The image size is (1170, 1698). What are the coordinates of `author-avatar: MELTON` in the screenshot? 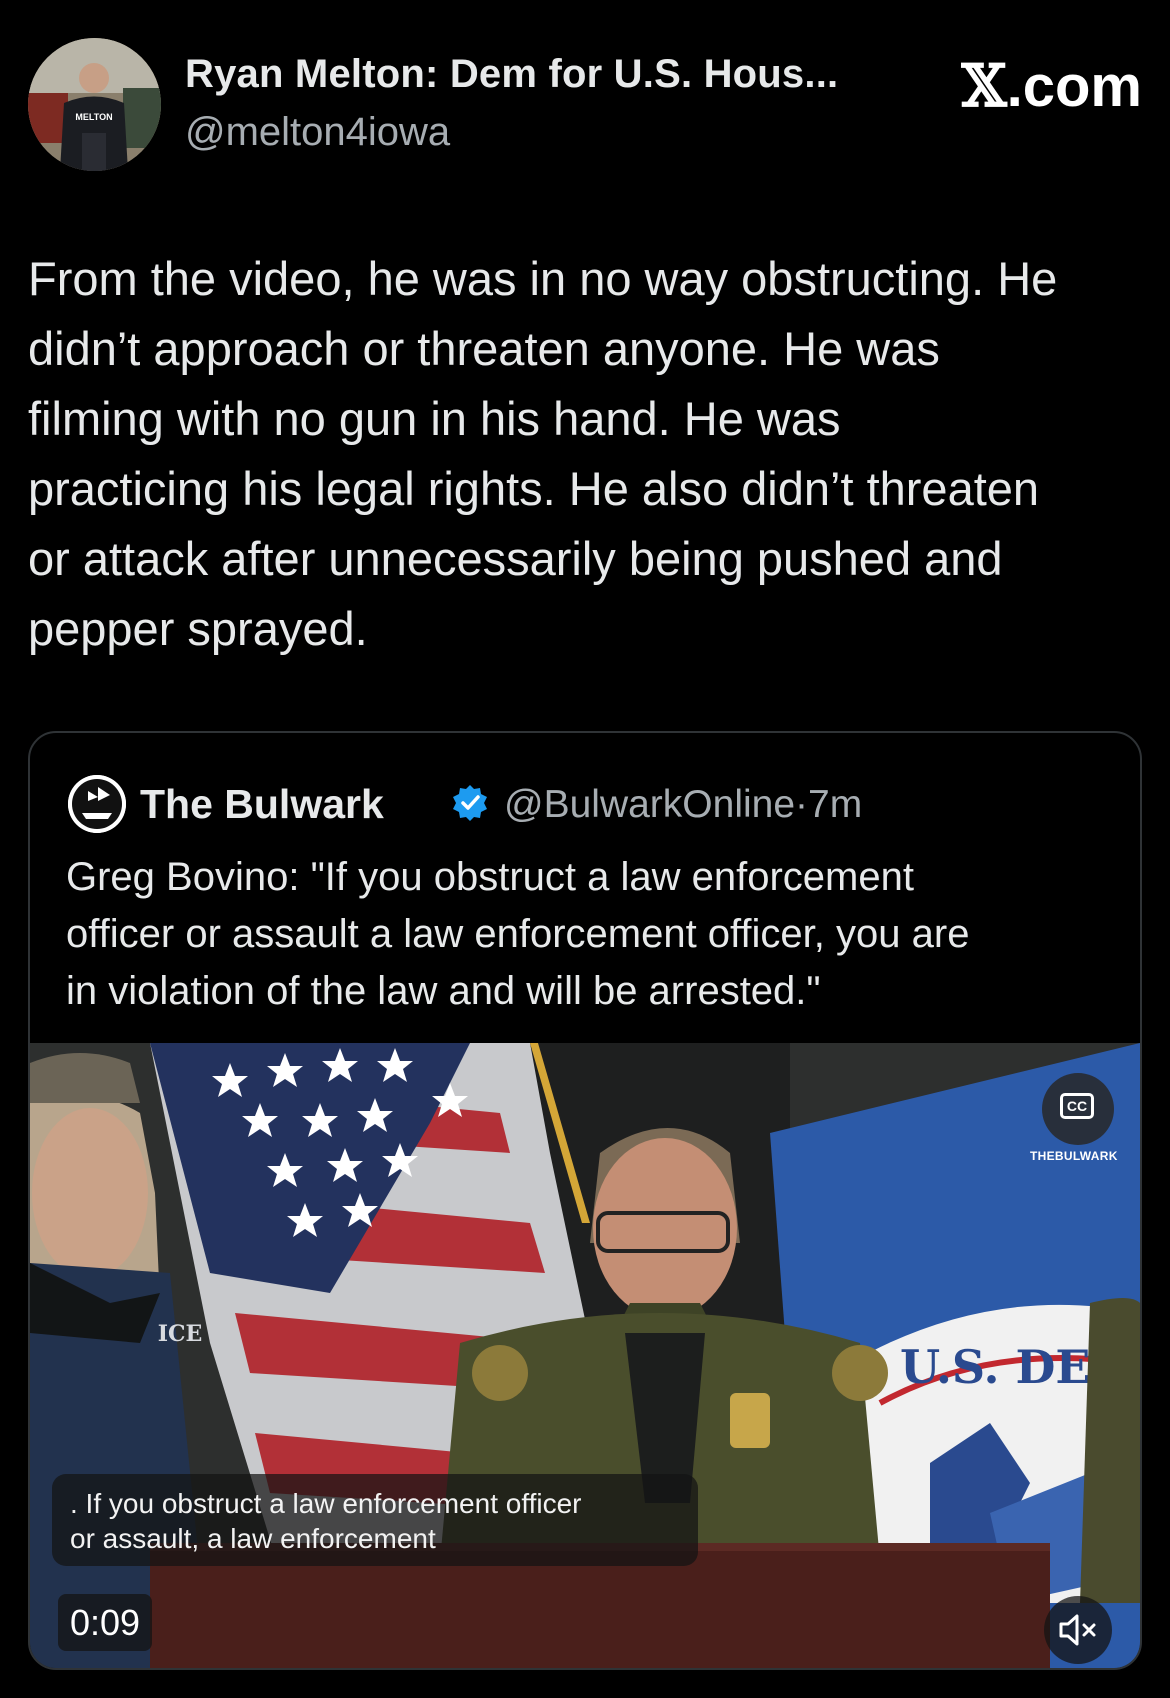 It's located at (94, 104).